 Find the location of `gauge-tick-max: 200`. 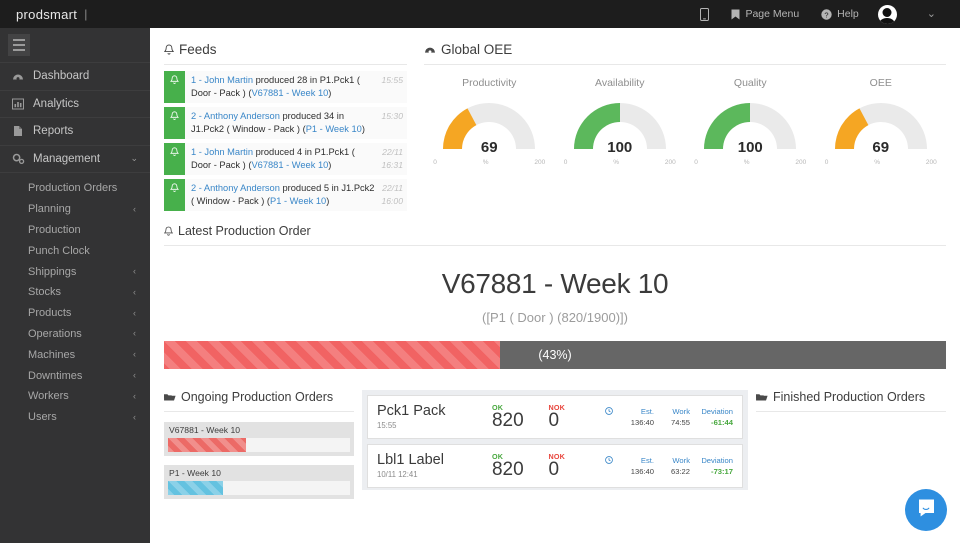

gauge-tick-max: 200 is located at coordinates (670, 162).